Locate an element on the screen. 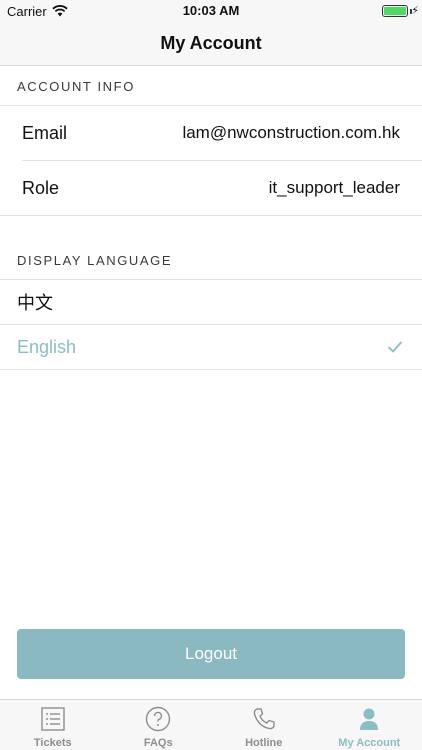 The image size is (422, 750). status-bar: Carrier 10:03 AM ⚡ is located at coordinates (211, 11).